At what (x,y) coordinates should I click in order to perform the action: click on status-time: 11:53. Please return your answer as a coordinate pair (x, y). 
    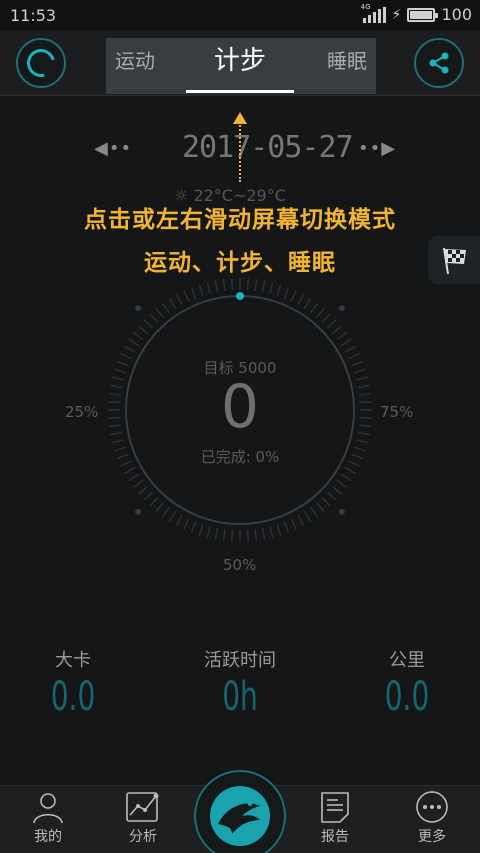
    Looking at the image, I should click on (33, 15).